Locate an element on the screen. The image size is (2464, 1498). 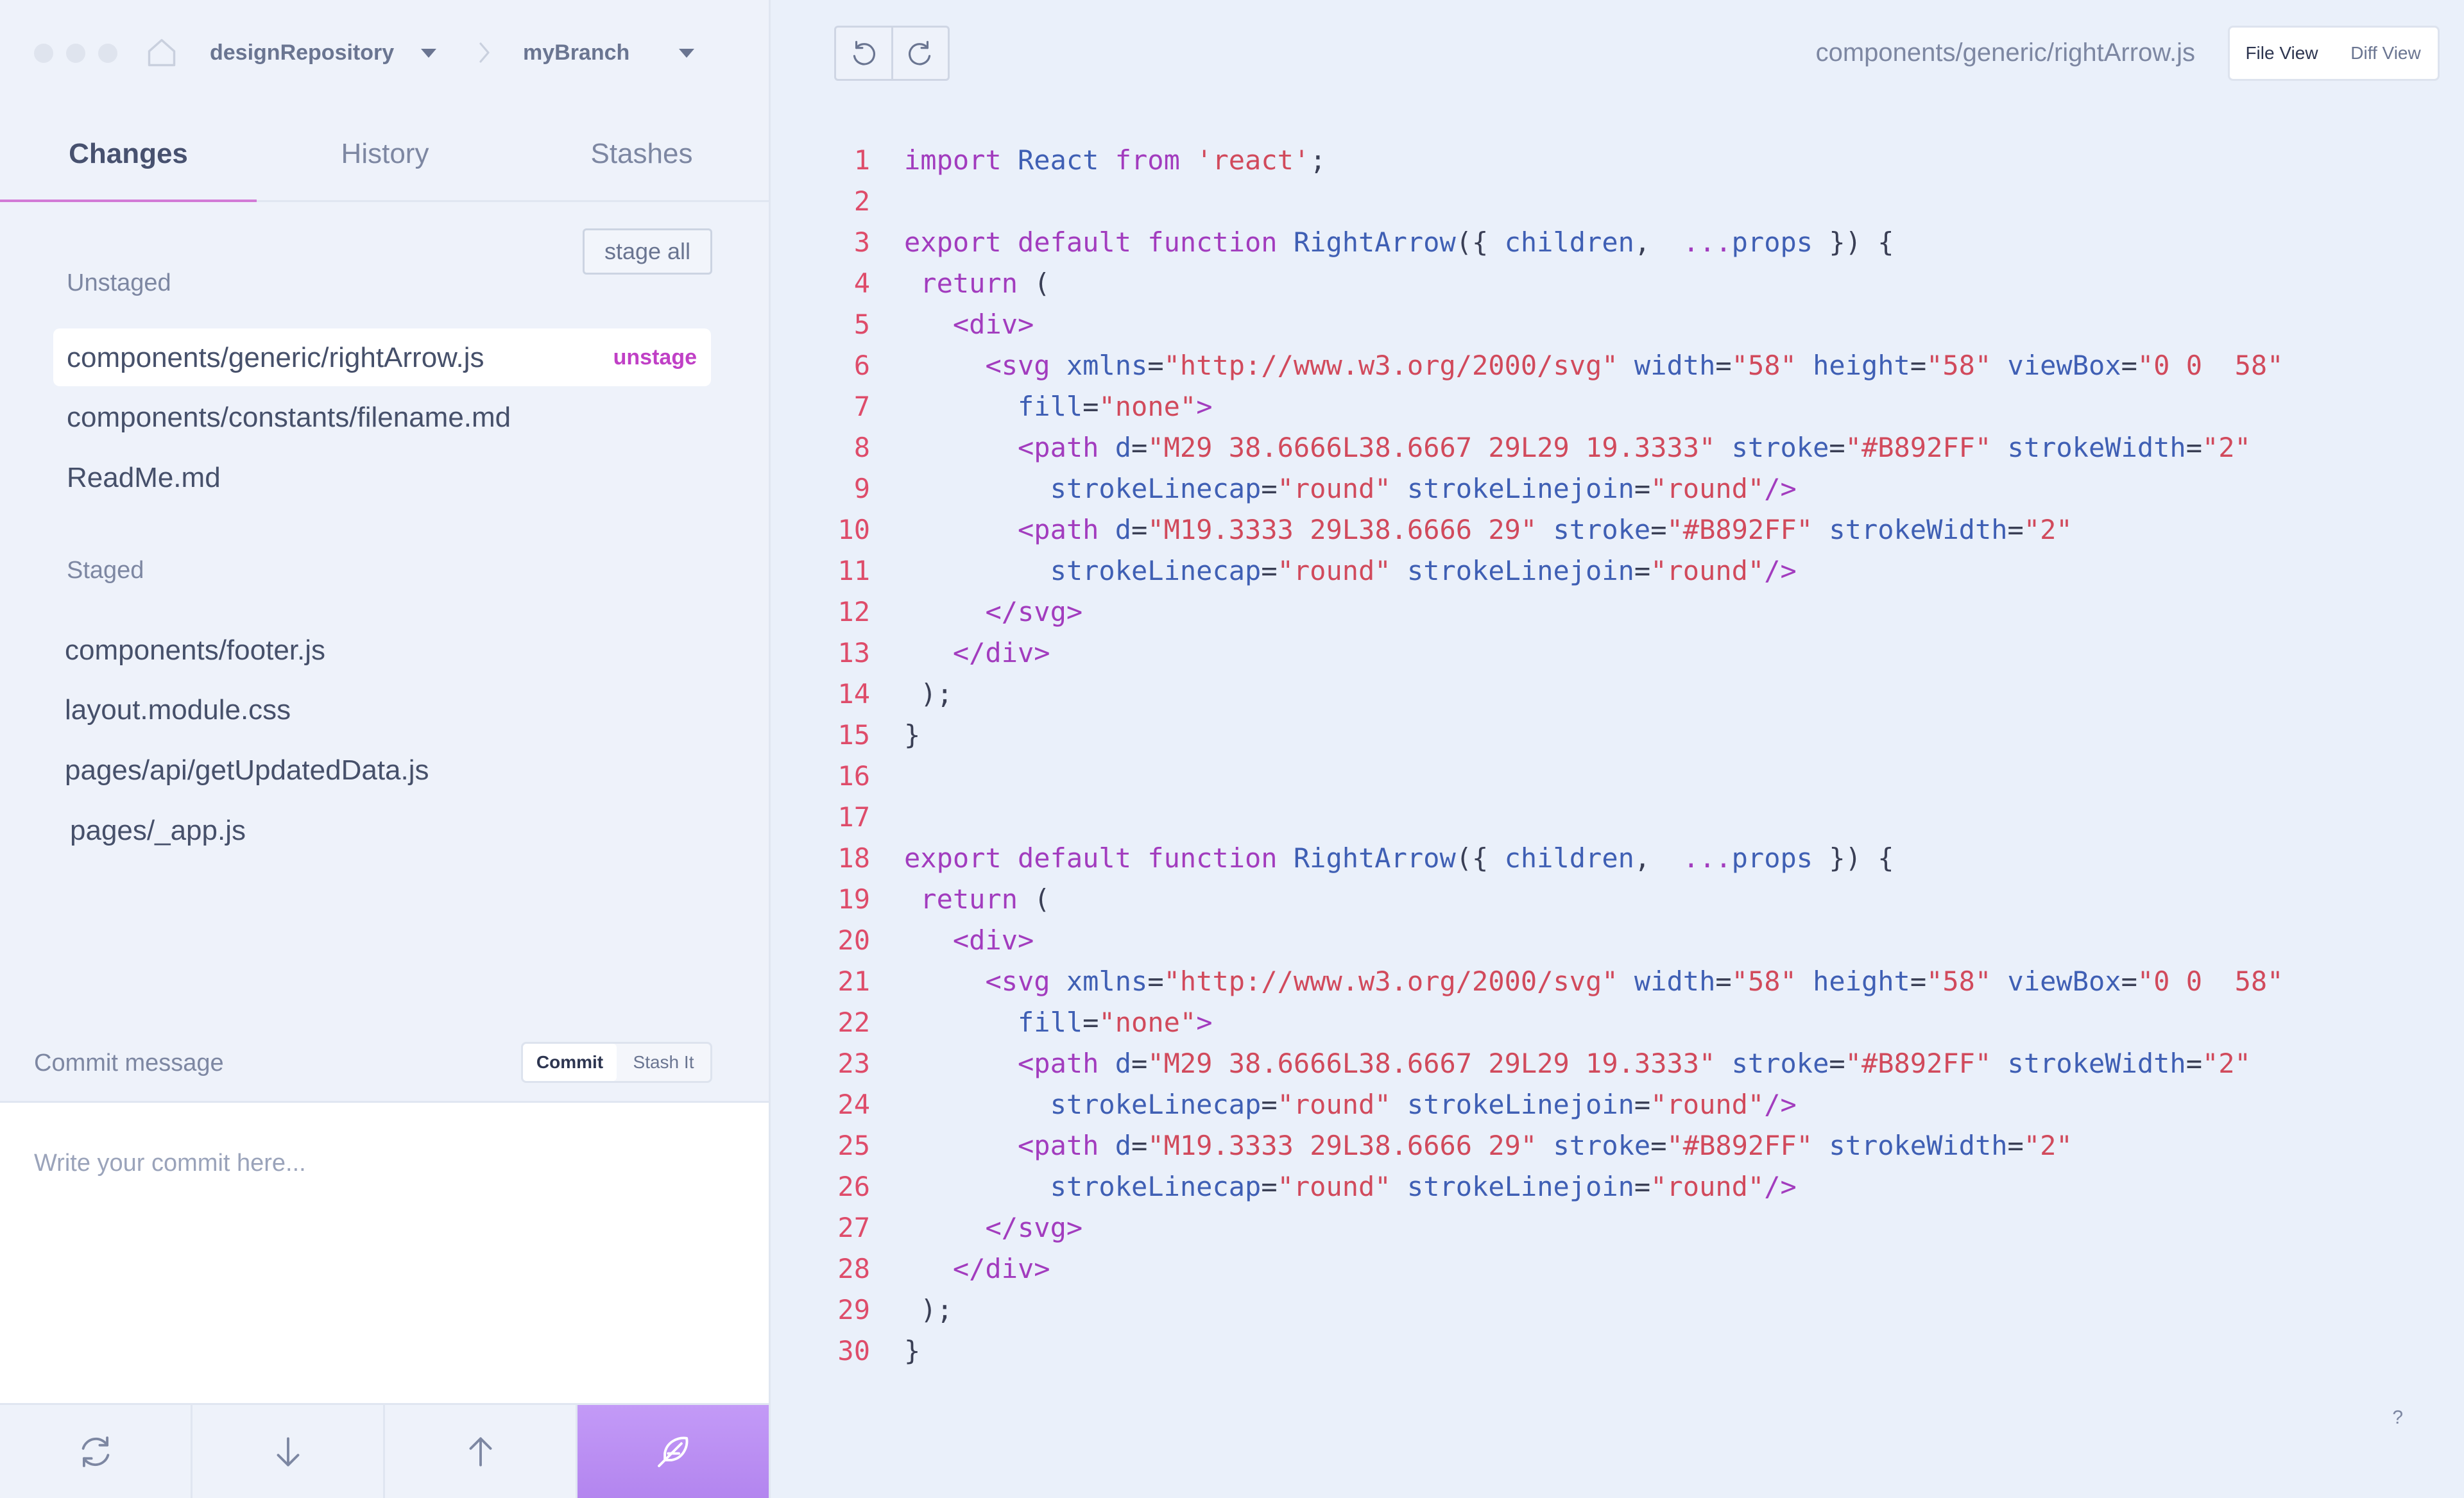
file-view-button: File View is located at coordinates (2282, 53).